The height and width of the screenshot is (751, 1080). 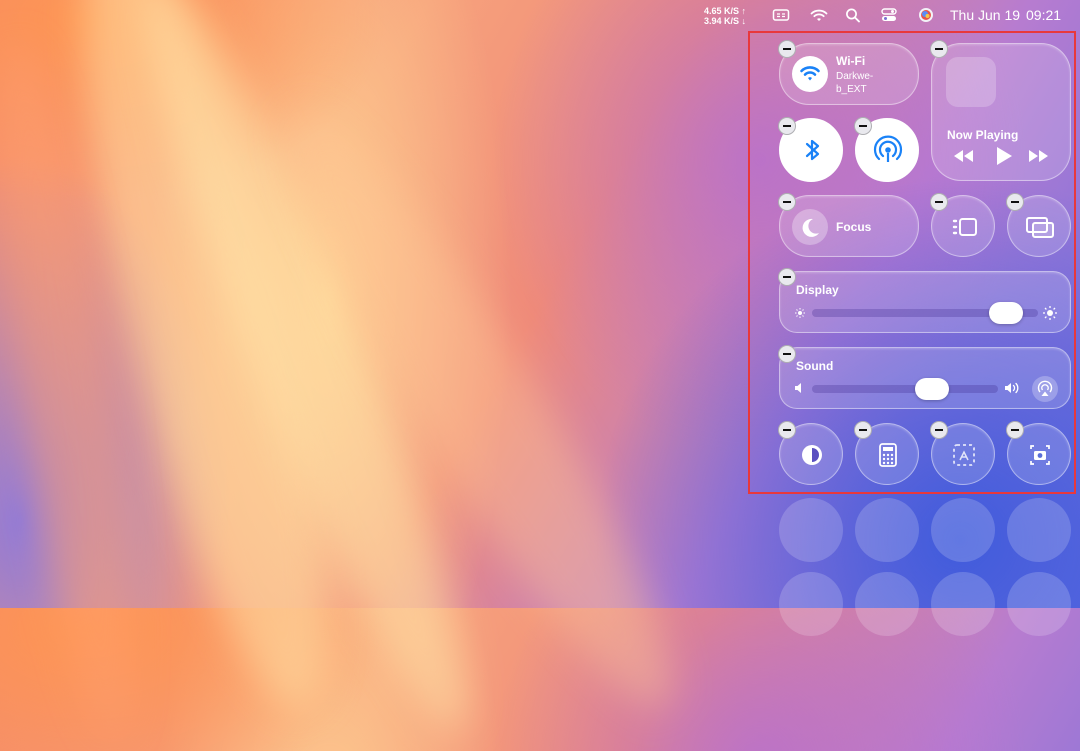 I want to click on airplay-audio-button, so click(x=1045, y=389).